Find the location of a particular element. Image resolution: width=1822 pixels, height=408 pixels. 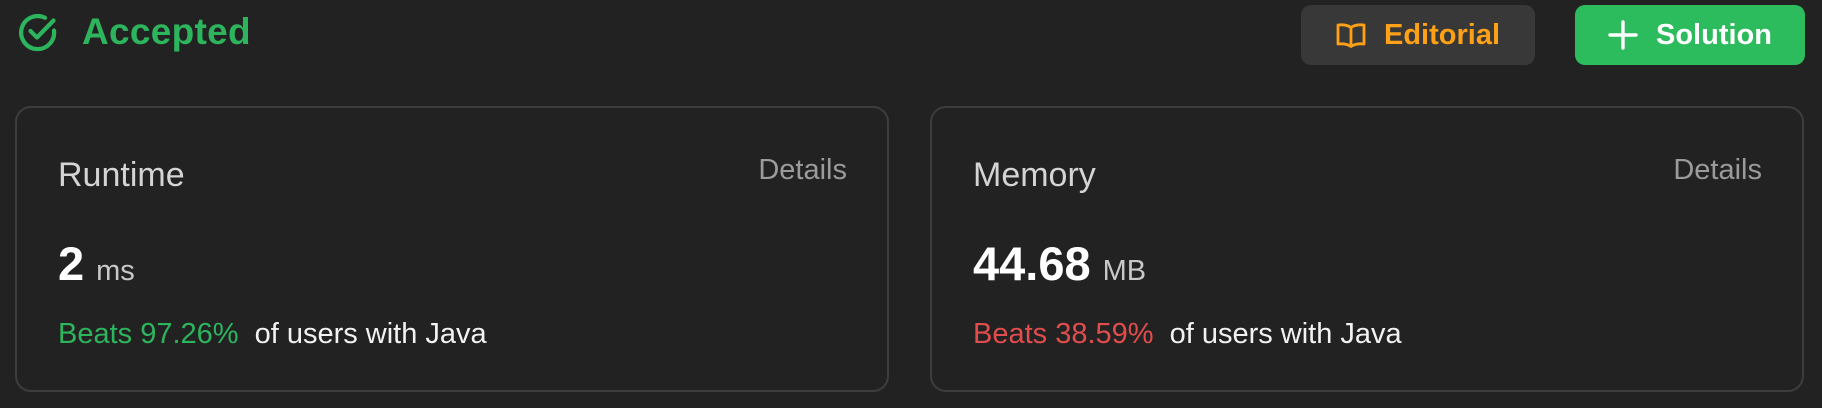

add-solution-button: Solution is located at coordinates (1690, 35).